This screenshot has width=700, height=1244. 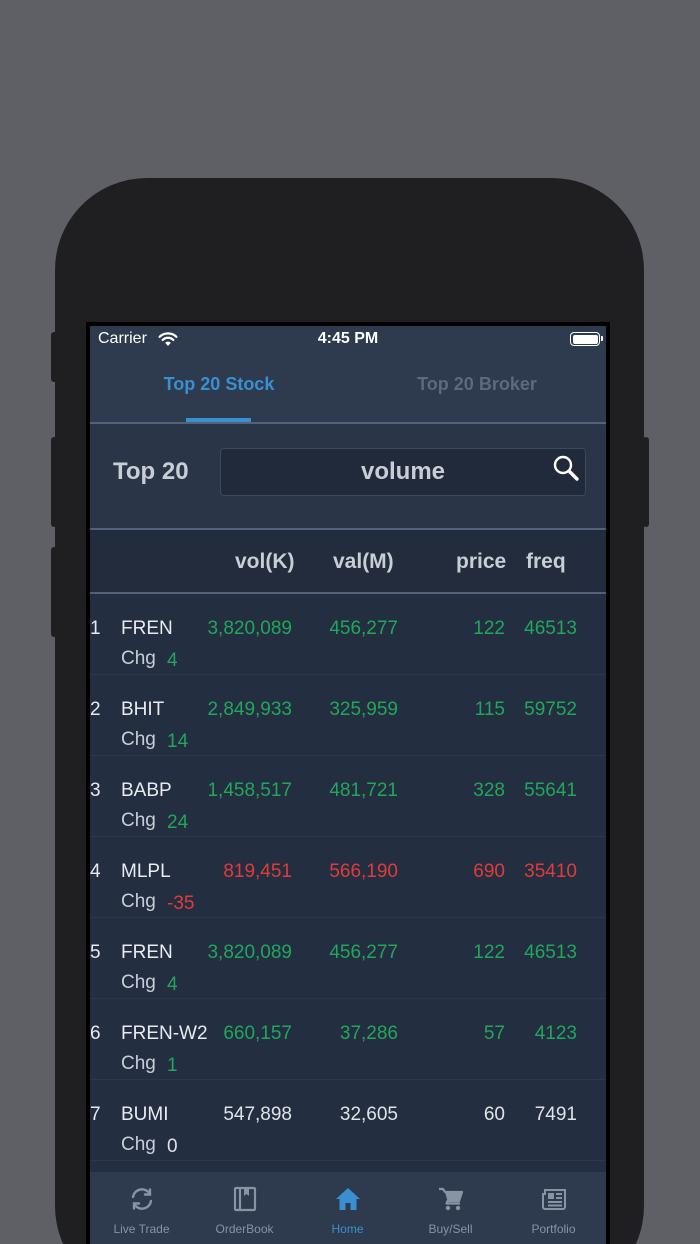 What do you see at coordinates (146, 871) in the screenshot?
I see `stock-code: MLPL` at bounding box center [146, 871].